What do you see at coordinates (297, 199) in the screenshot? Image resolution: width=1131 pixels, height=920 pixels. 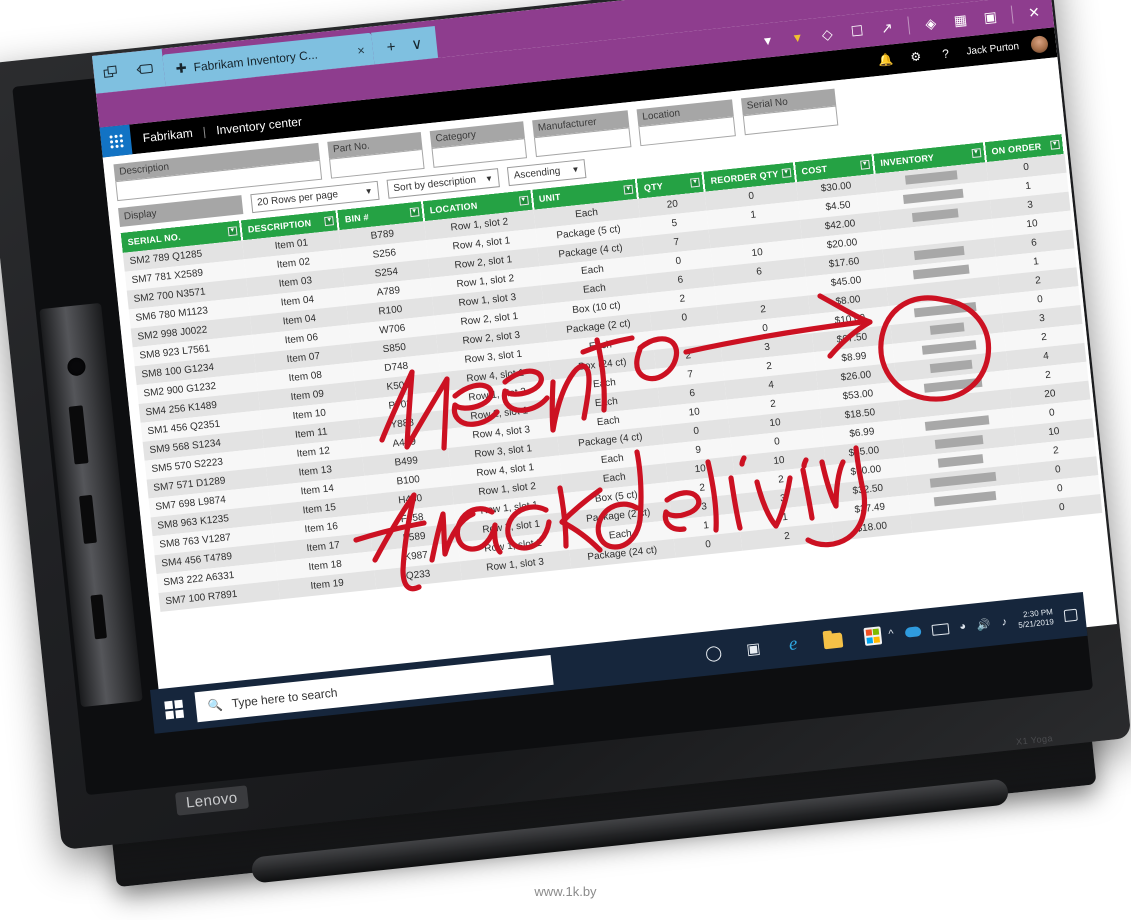 I see `rows-per-page-value: 20 Rows per page` at bounding box center [297, 199].